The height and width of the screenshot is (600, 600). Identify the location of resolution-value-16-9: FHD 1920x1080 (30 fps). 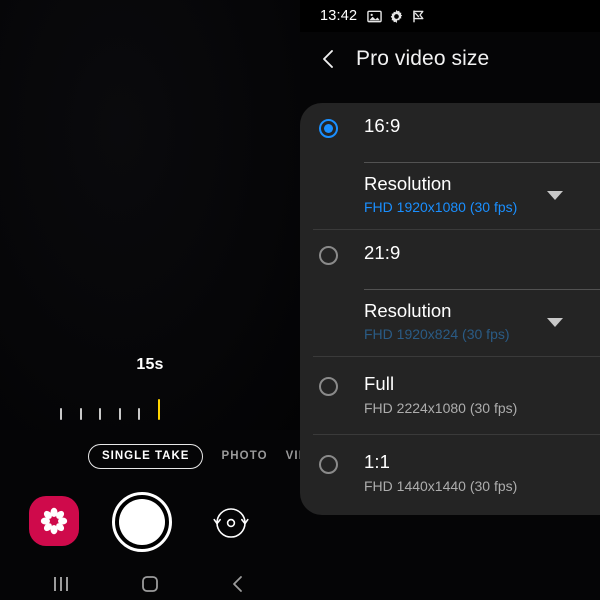
(441, 207).